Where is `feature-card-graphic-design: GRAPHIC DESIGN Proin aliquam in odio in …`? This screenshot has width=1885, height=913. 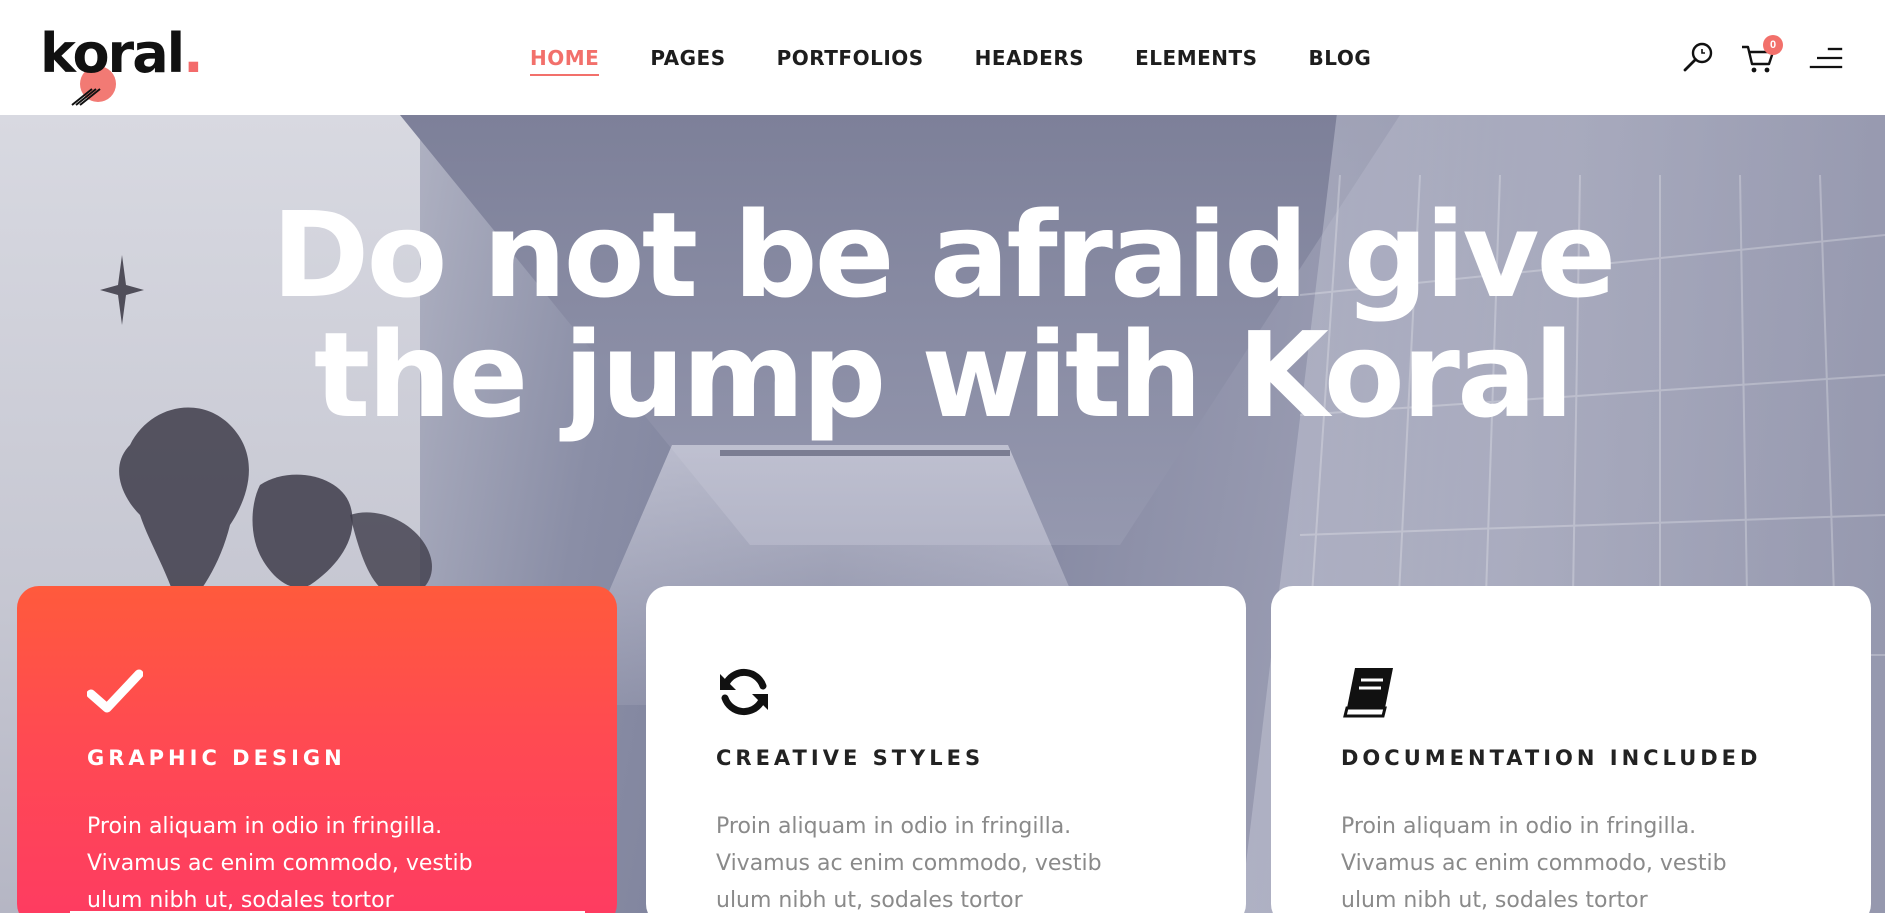
feature-card-graphic-design: GRAPHIC DESIGN Proin aliquam in odio in … is located at coordinates (317, 749).